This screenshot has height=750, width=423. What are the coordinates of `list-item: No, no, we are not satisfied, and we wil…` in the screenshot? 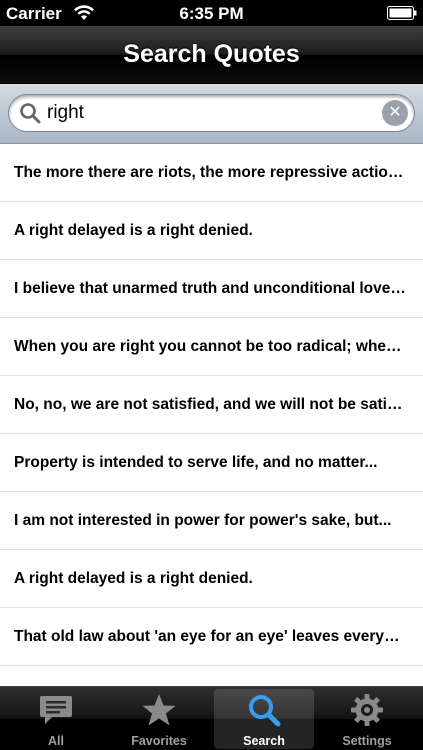 It's located at (211, 405).